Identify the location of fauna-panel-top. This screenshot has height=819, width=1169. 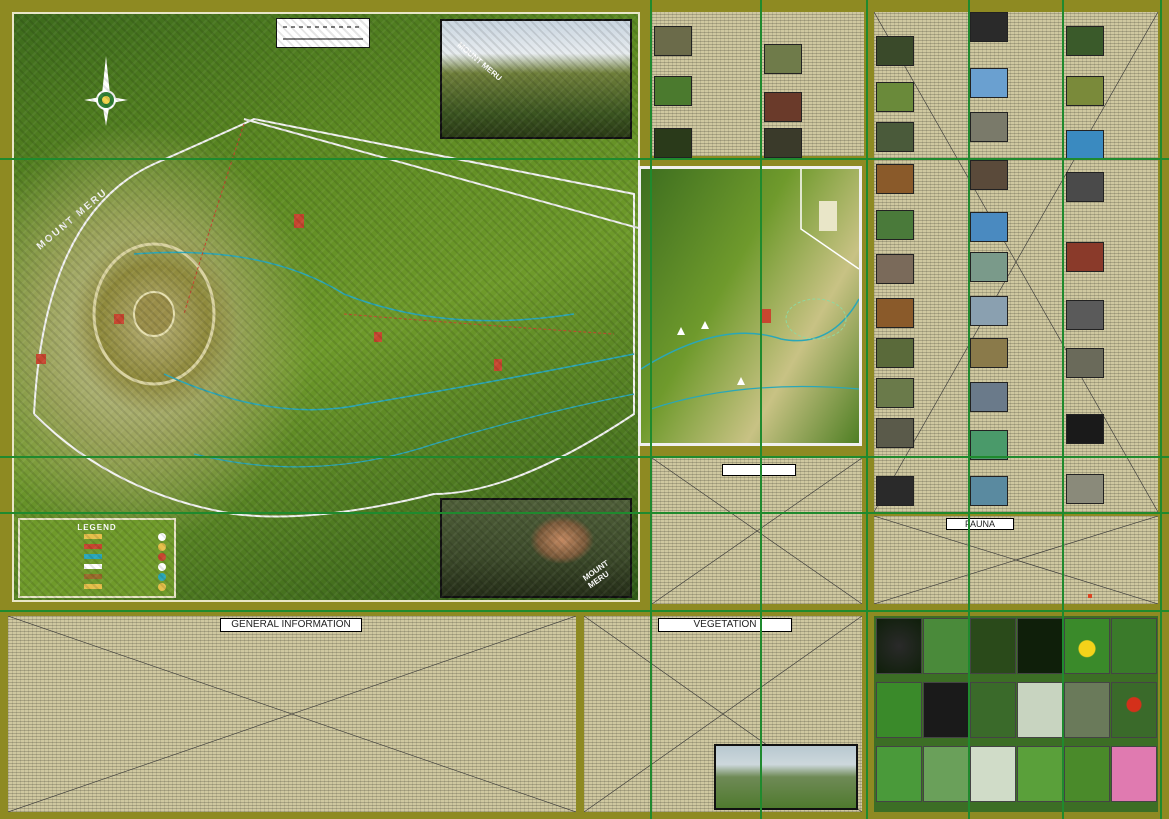
(758, 85).